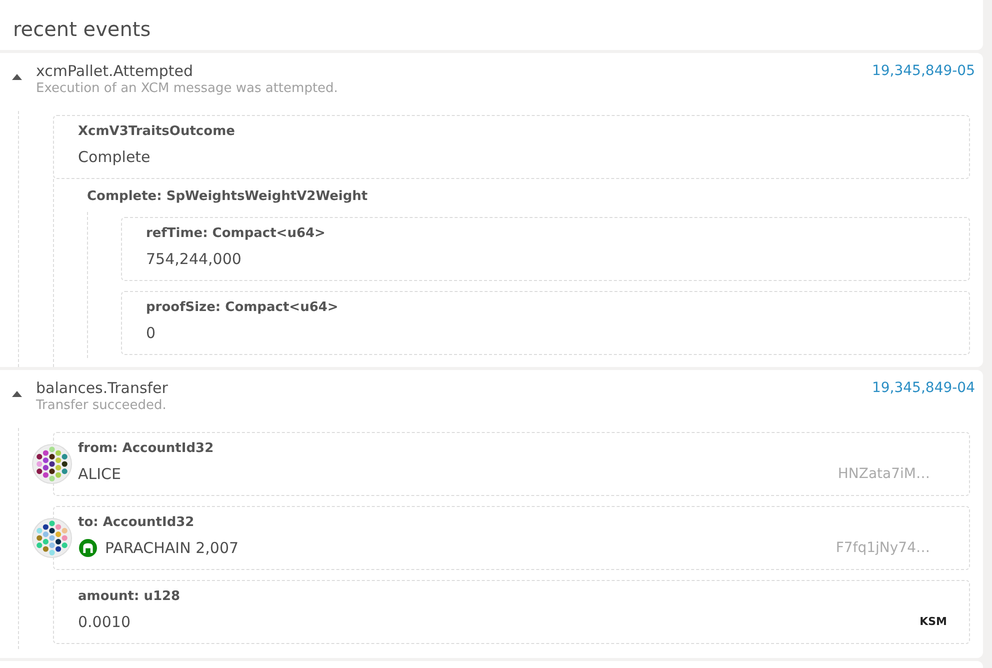  I want to click on param-value: Complete, so click(114, 157).